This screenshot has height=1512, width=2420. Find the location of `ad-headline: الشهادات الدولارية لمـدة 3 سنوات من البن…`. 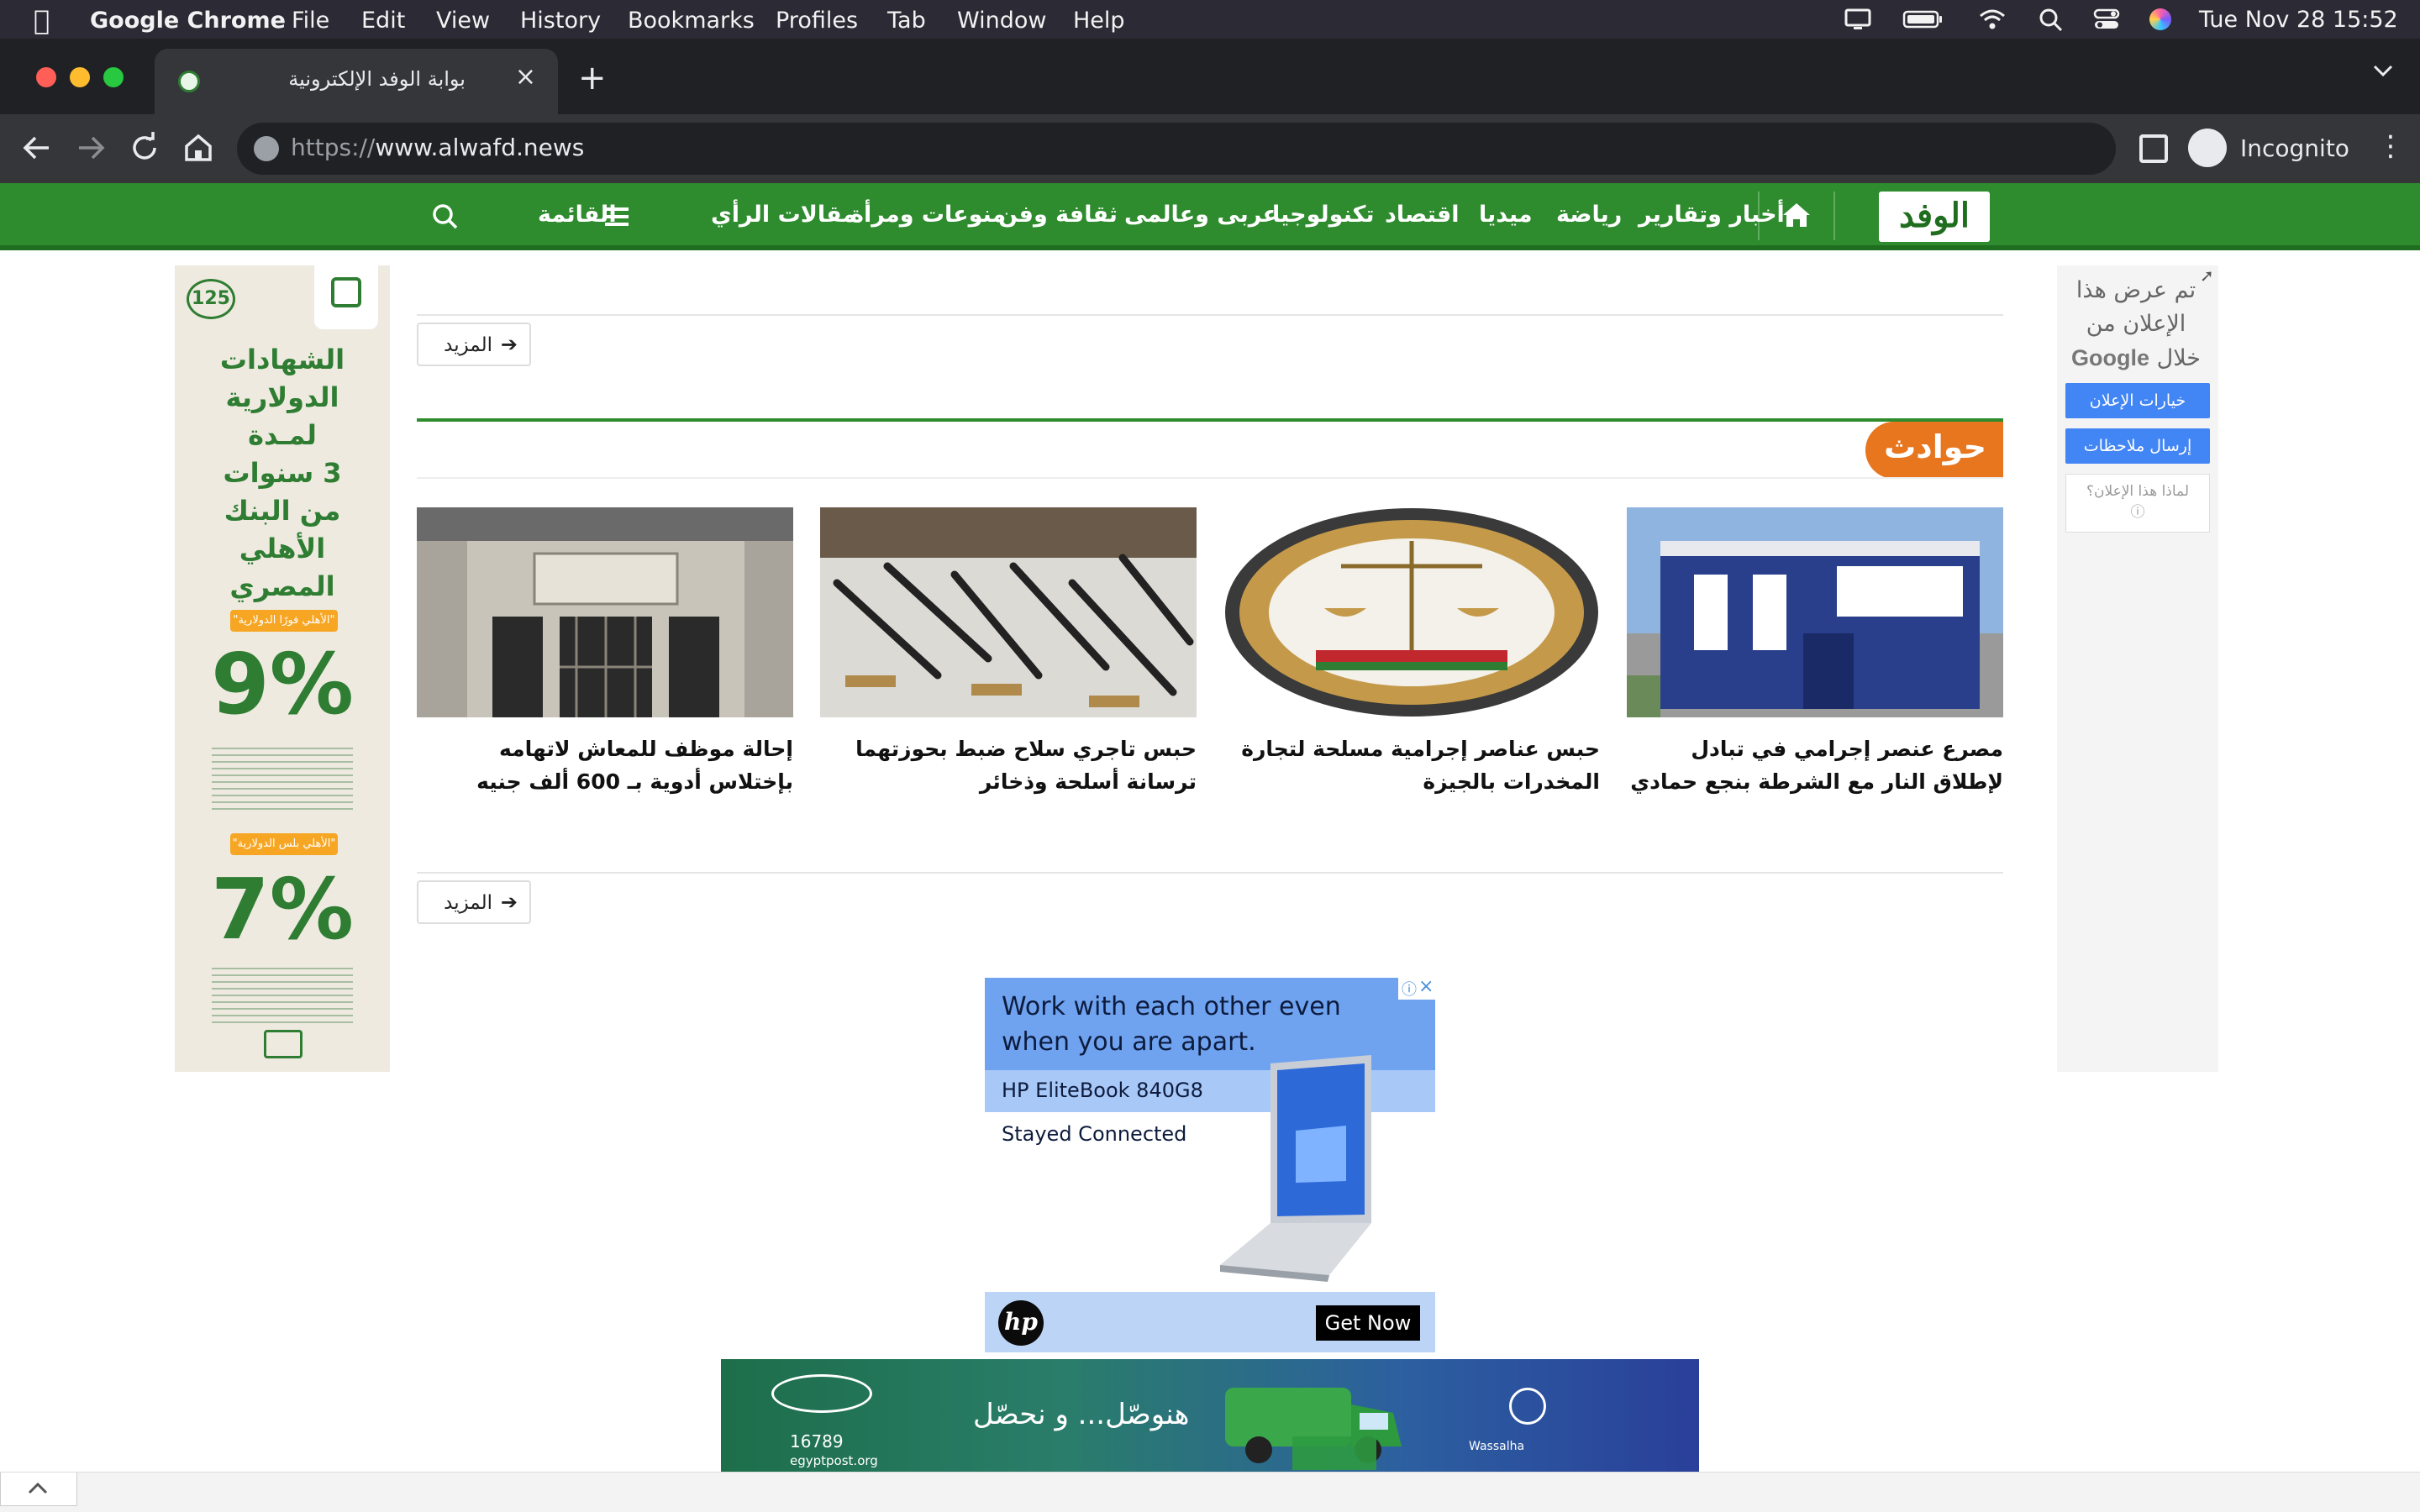

ad-headline: الشهادات الدولارية لمـدة 3 سنوات من البن… is located at coordinates (283, 473).